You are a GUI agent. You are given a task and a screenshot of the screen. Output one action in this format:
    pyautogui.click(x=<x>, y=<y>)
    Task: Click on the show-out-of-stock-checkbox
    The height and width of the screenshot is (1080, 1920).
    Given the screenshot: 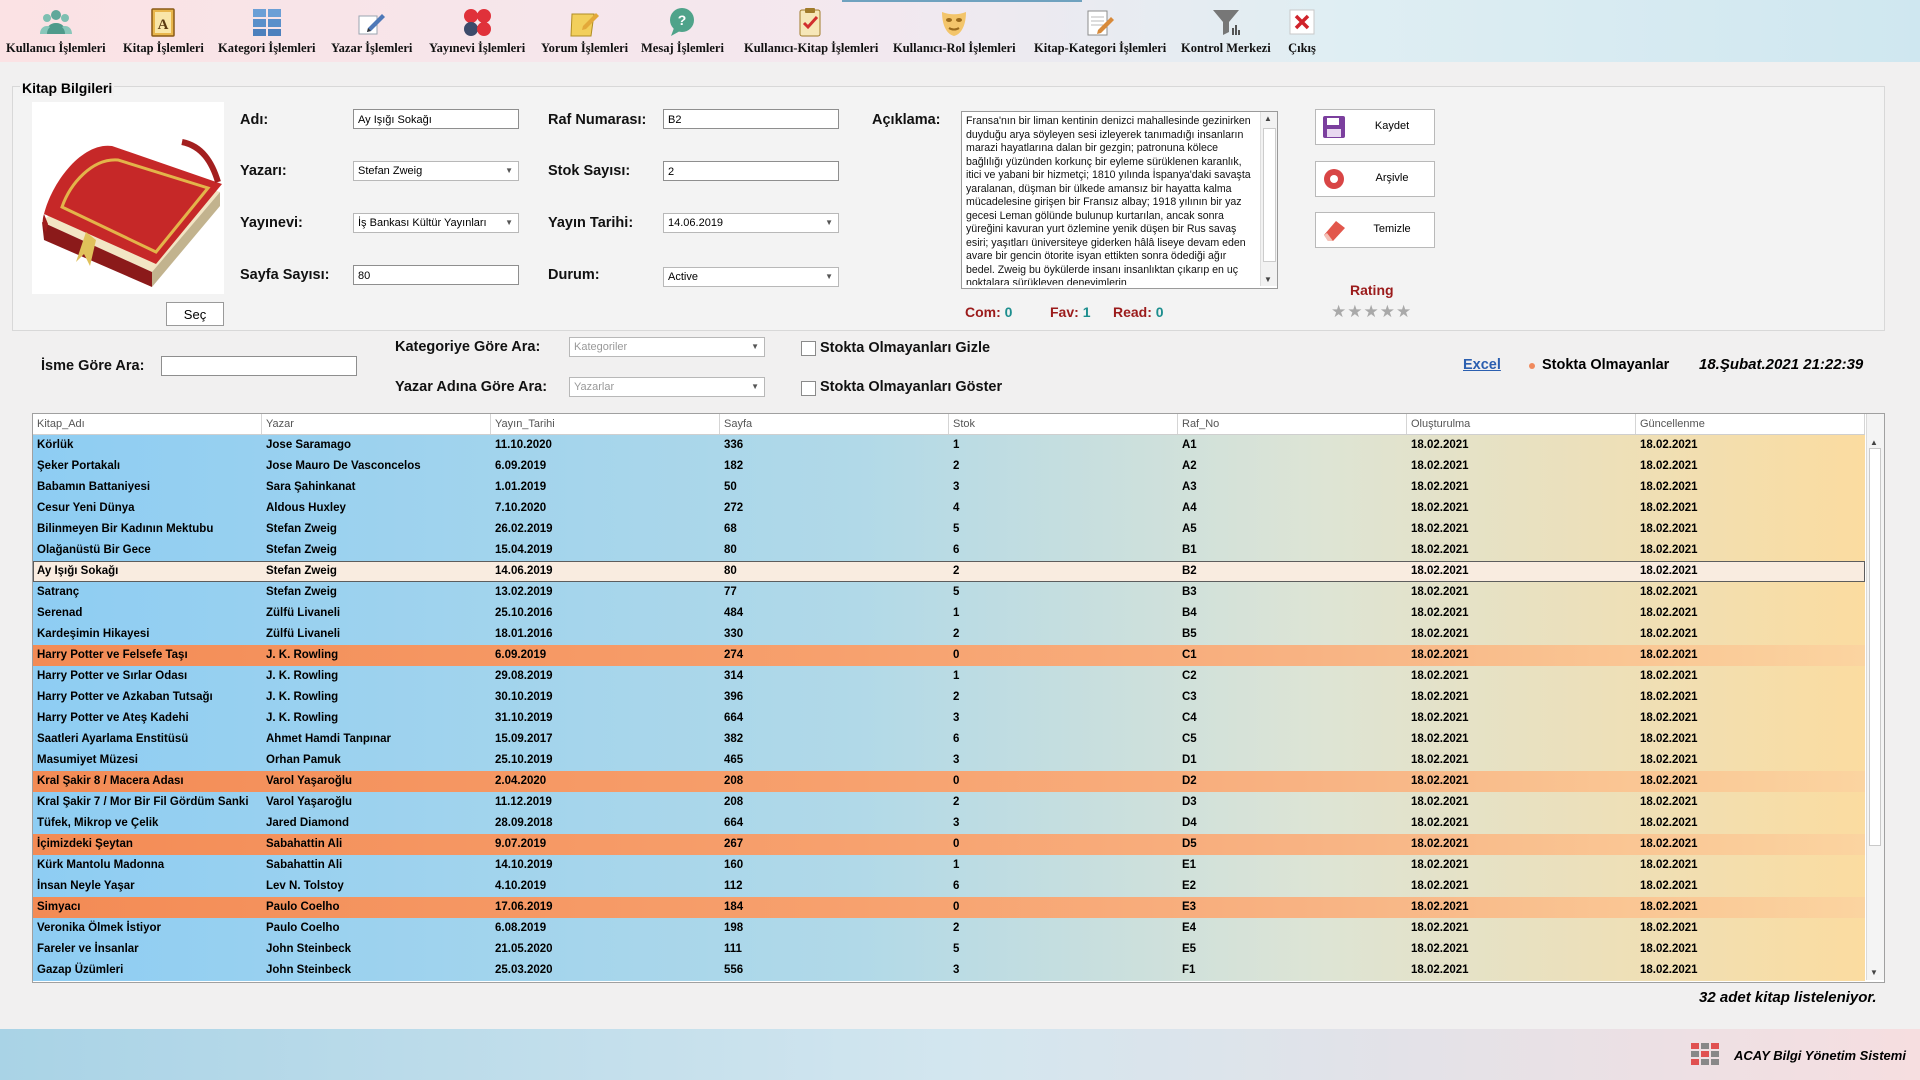 What is the action you would take?
    pyautogui.click(x=808, y=388)
    